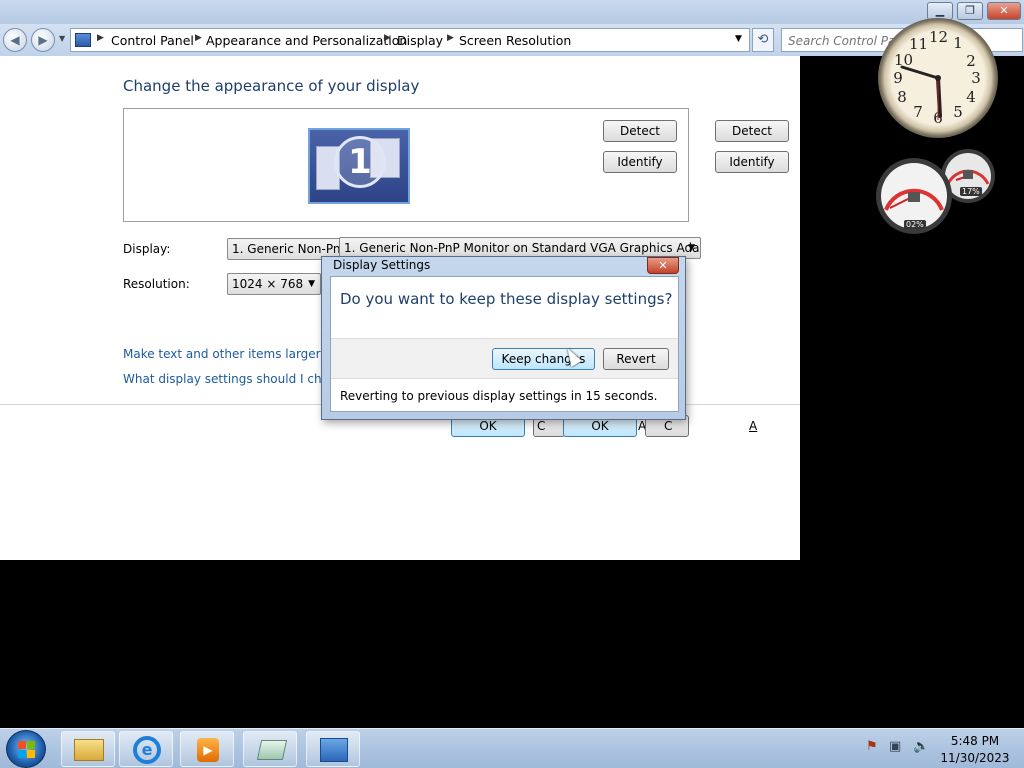  I want to click on network-icon: ▣, so click(895, 746).